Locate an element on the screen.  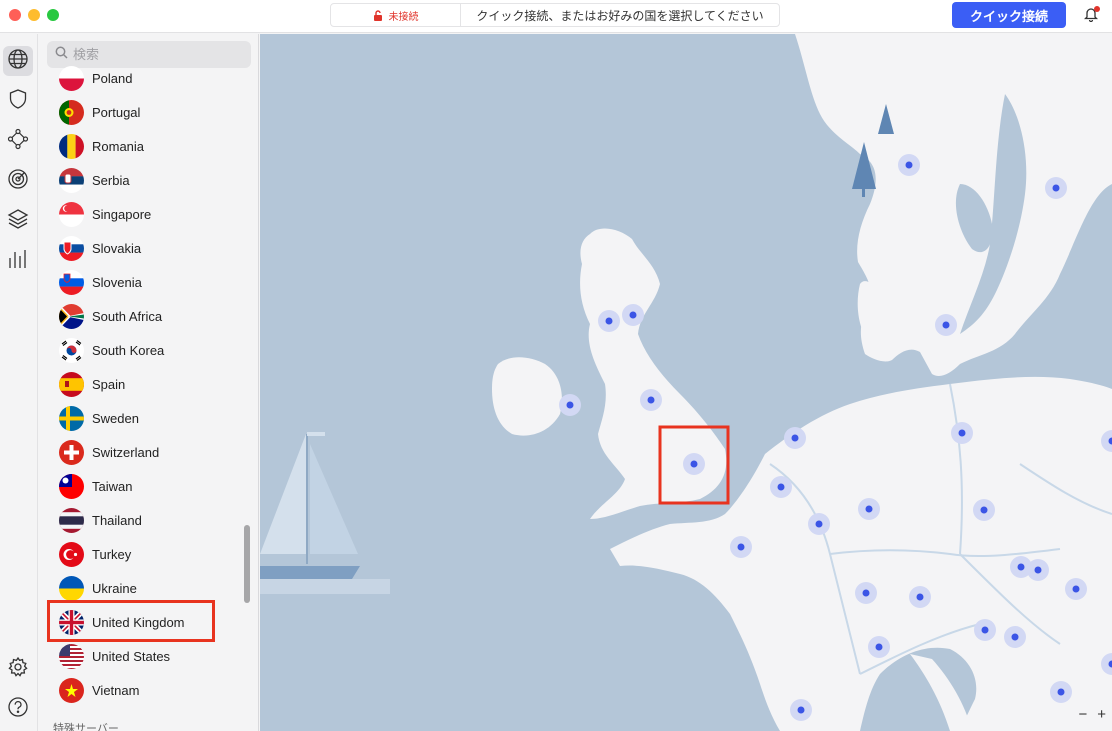
spain-flag-icon is located at coordinates (71, 384).